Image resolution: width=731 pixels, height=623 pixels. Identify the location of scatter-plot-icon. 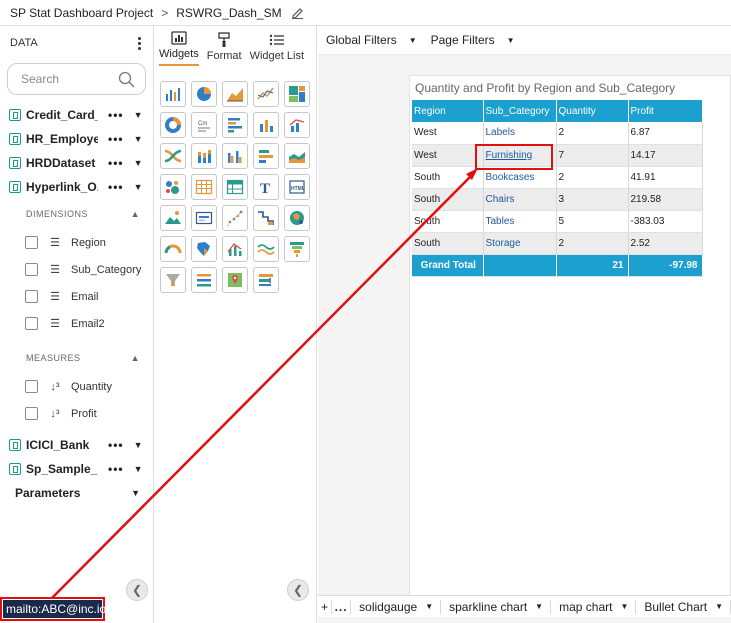
(235, 218).